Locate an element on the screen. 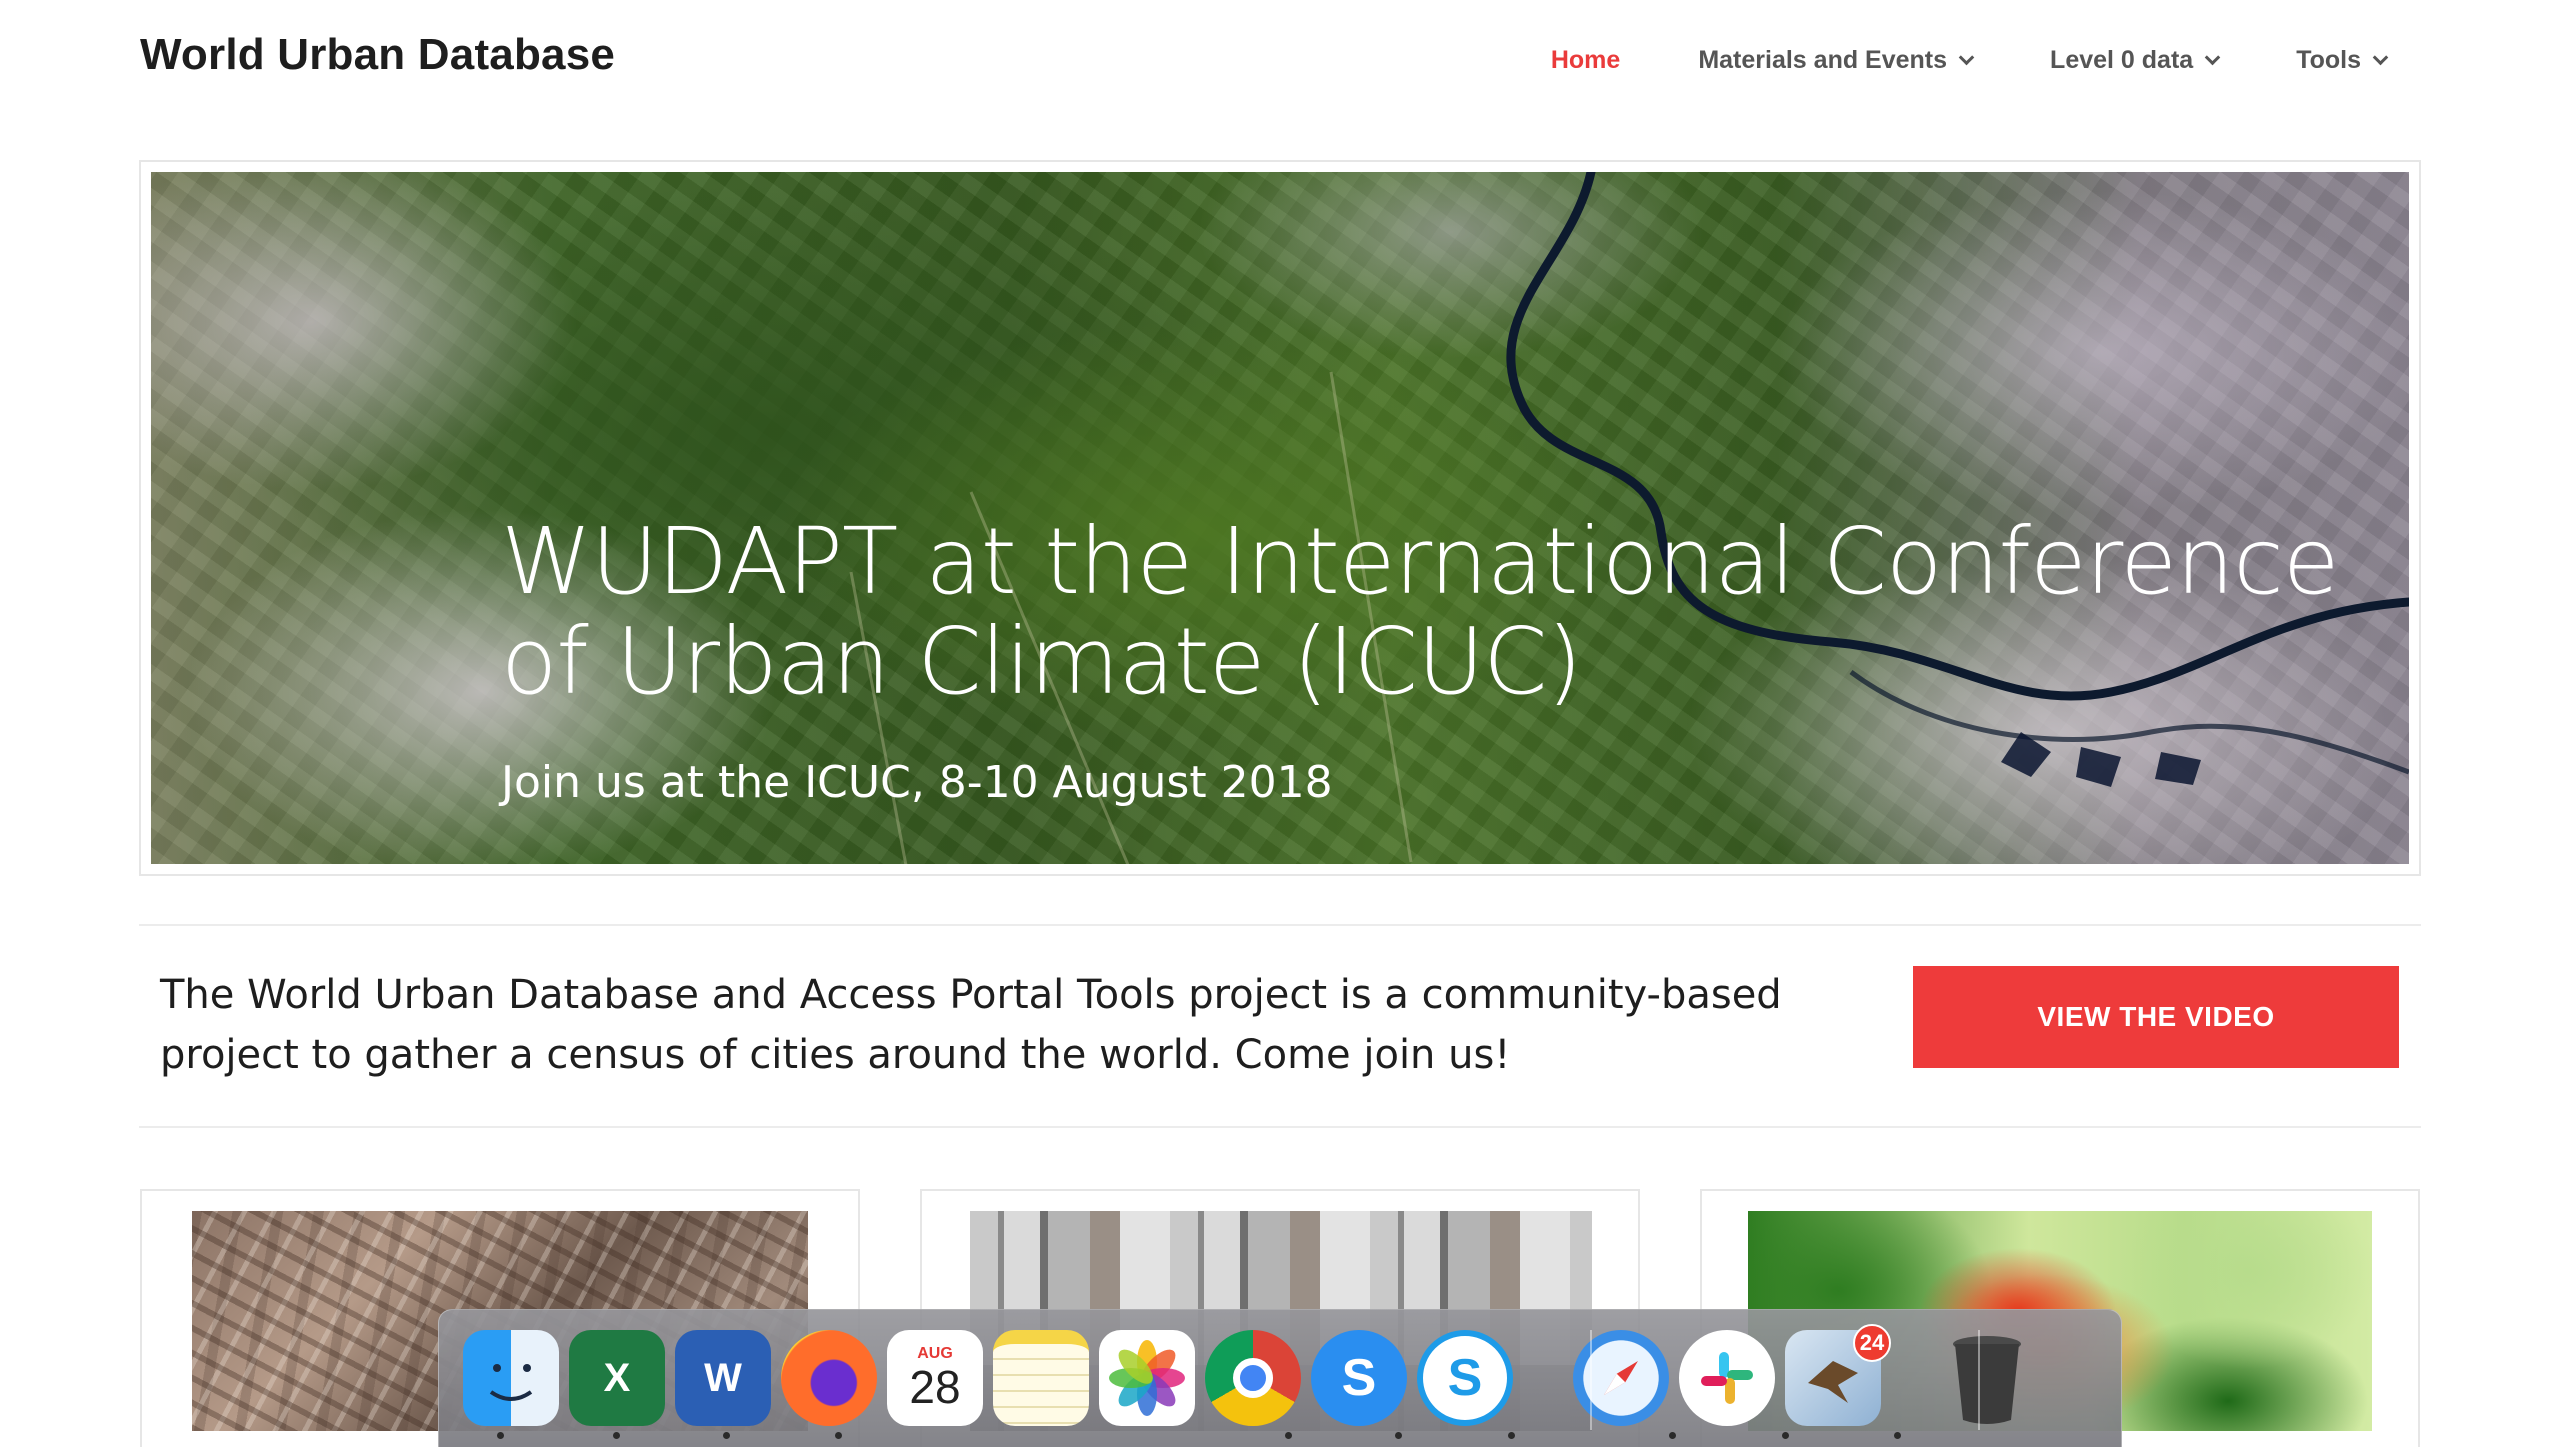 This screenshot has height=1447, width=2560. finder-icon is located at coordinates (511, 1378).